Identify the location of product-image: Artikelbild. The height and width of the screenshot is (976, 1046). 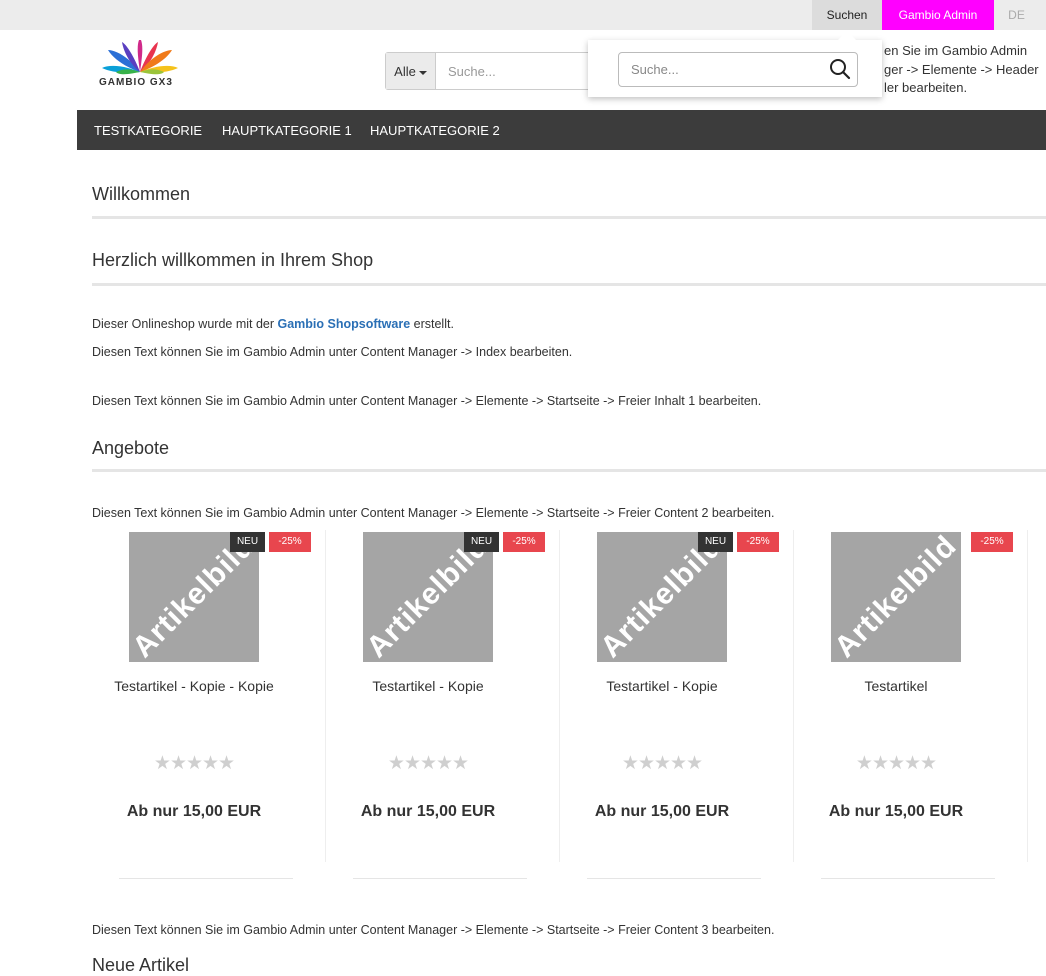
(896, 597).